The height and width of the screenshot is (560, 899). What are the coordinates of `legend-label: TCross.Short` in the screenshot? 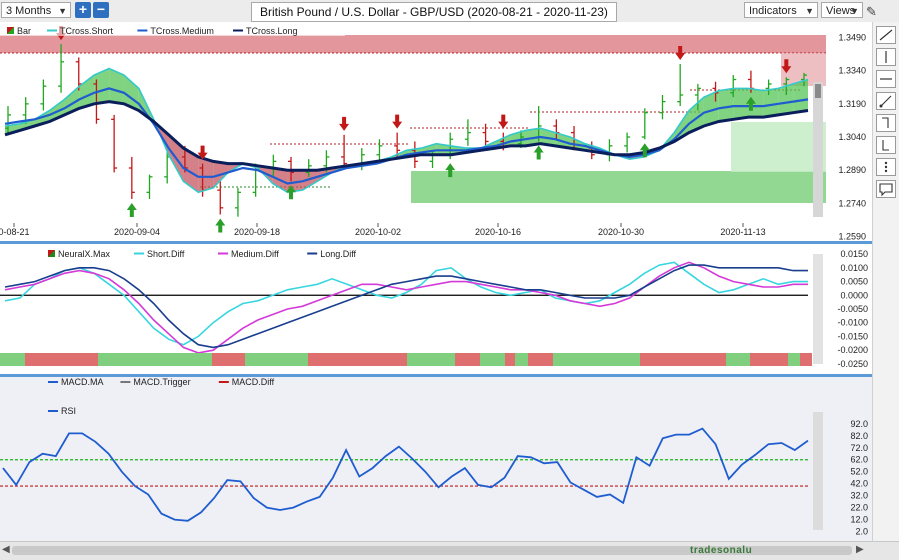 It's located at (87, 31).